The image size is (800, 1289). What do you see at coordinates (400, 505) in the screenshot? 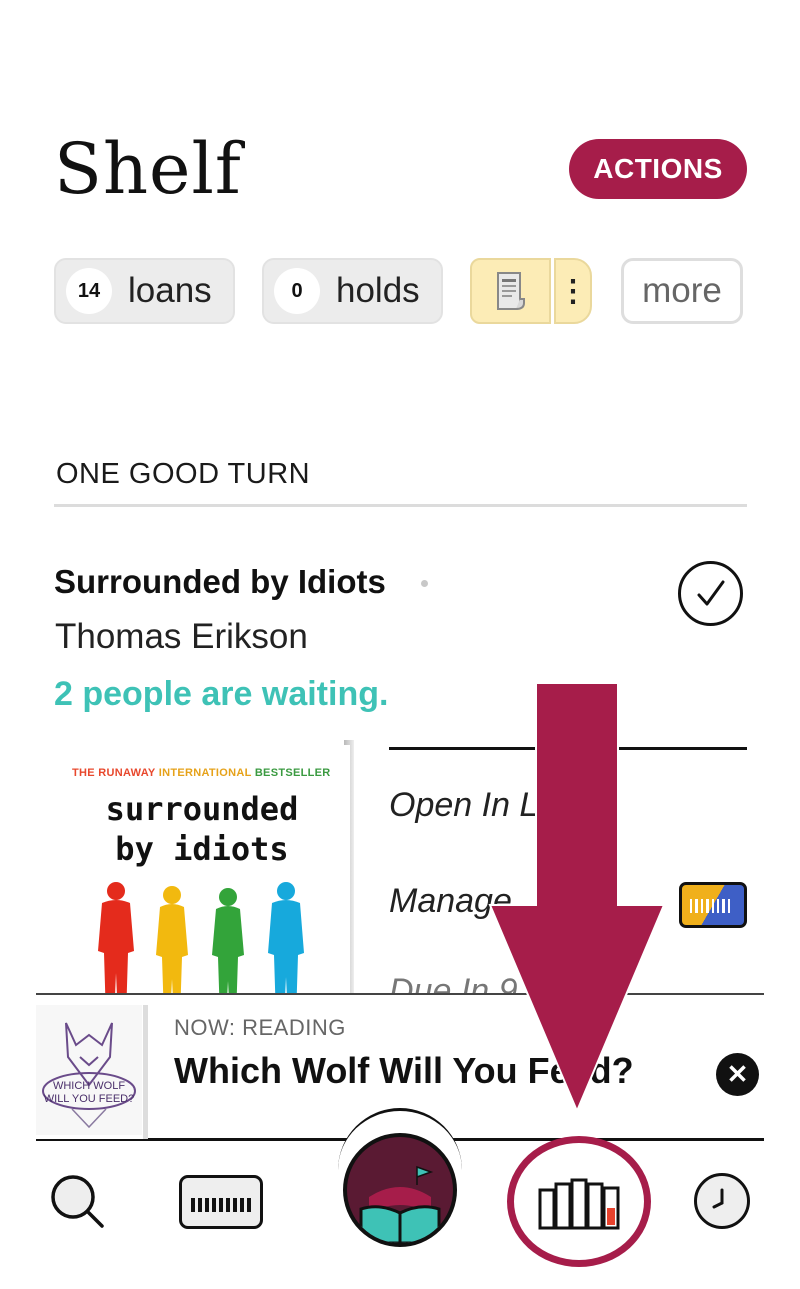
I see `section-divider` at bounding box center [400, 505].